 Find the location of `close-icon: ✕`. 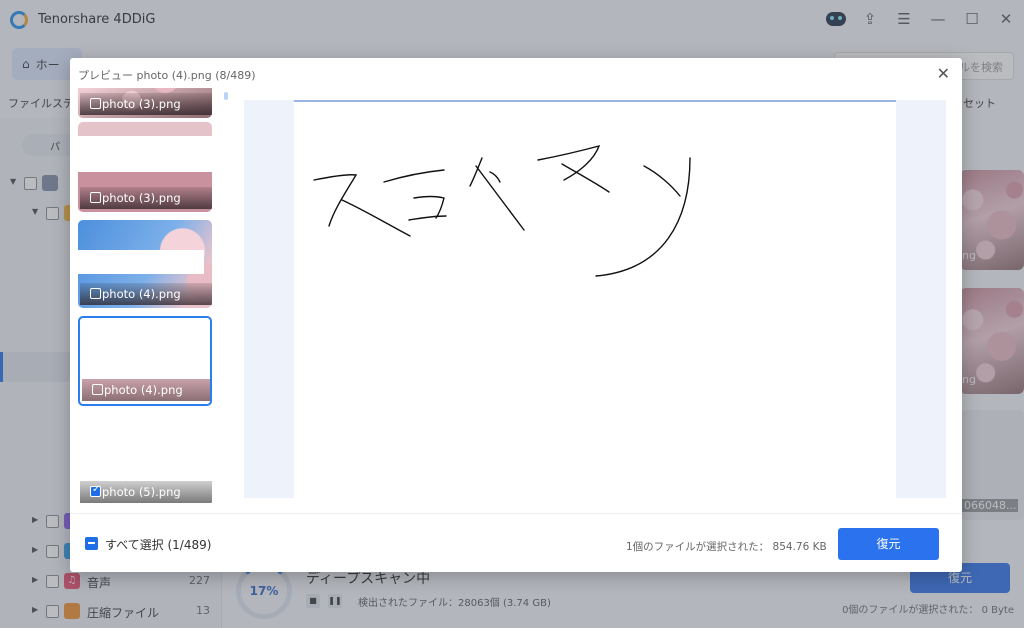

close-icon: ✕ is located at coordinates (943, 73).